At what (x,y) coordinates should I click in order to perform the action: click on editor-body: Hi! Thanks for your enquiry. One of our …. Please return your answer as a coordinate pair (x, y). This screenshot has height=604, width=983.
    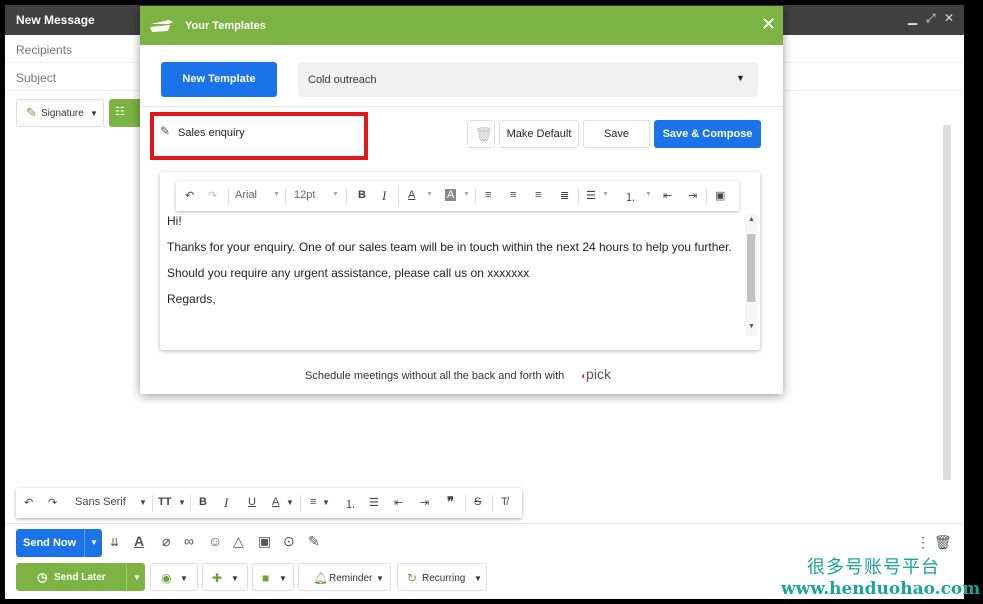
    Looking at the image, I should click on (454, 276).